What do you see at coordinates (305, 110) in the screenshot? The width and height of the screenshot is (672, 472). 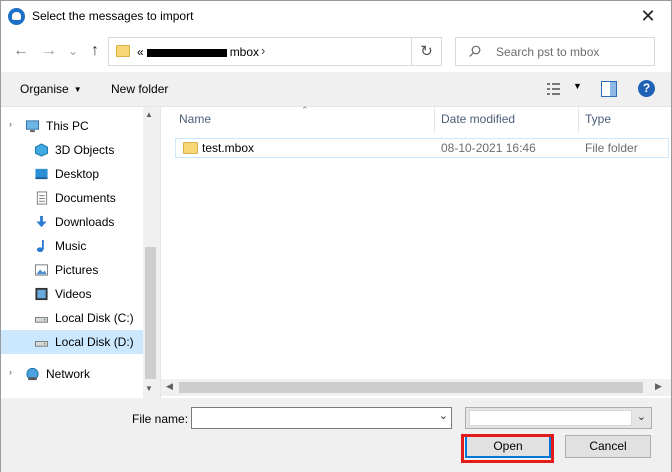 I see `sort-ascending-icon: ⌃` at bounding box center [305, 110].